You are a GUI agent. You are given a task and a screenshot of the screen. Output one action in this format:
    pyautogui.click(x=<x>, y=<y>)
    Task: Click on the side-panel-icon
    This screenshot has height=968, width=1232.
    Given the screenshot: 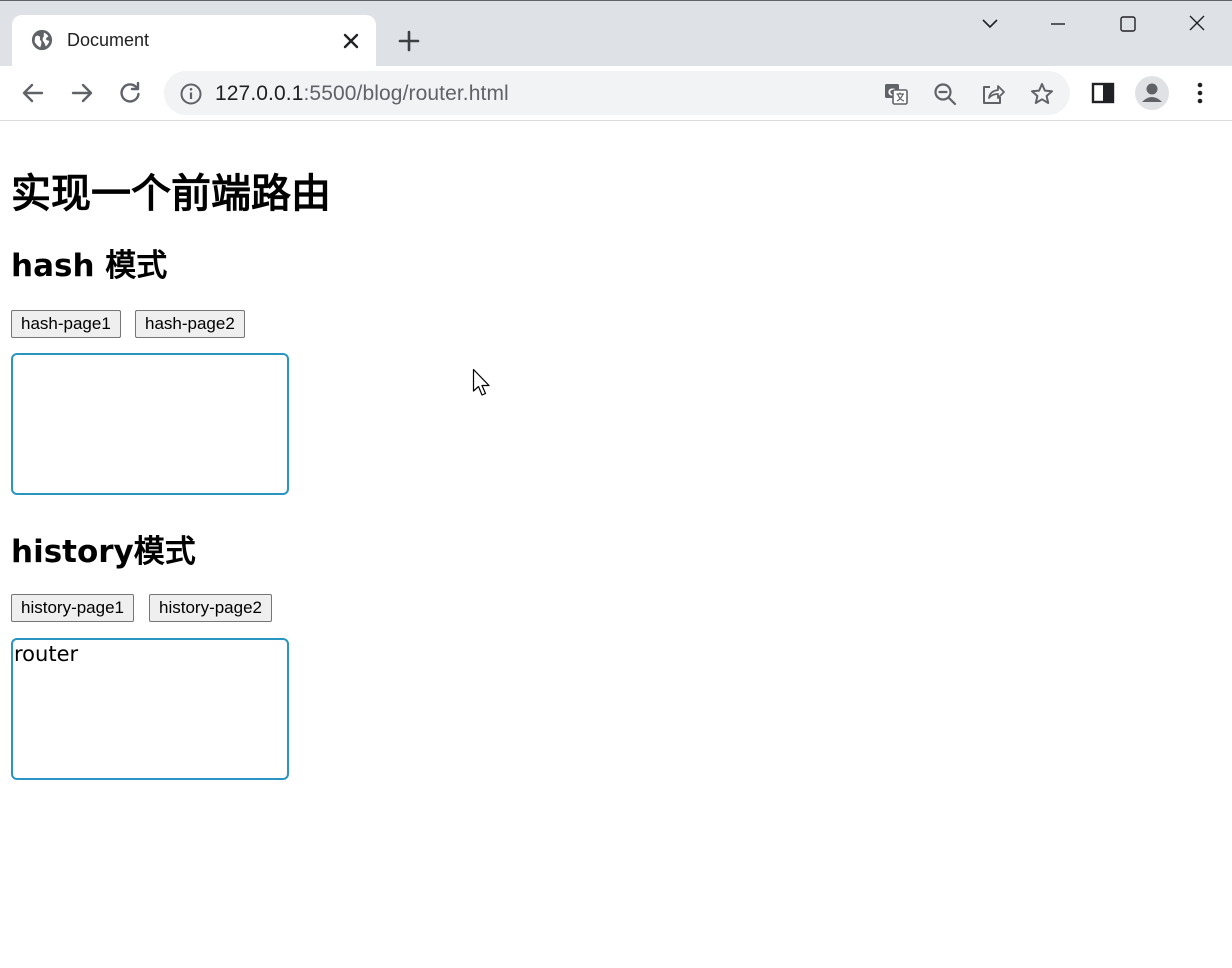 What is the action you would take?
    pyautogui.click(x=1103, y=93)
    